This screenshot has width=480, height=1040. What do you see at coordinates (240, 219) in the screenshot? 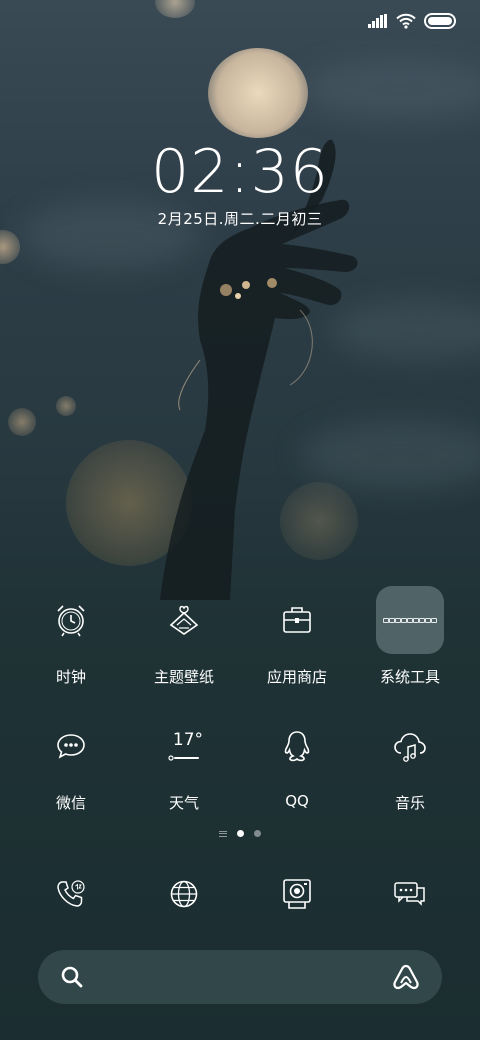
I see `clock-date: 2月25日.周二.二月初三` at bounding box center [240, 219].